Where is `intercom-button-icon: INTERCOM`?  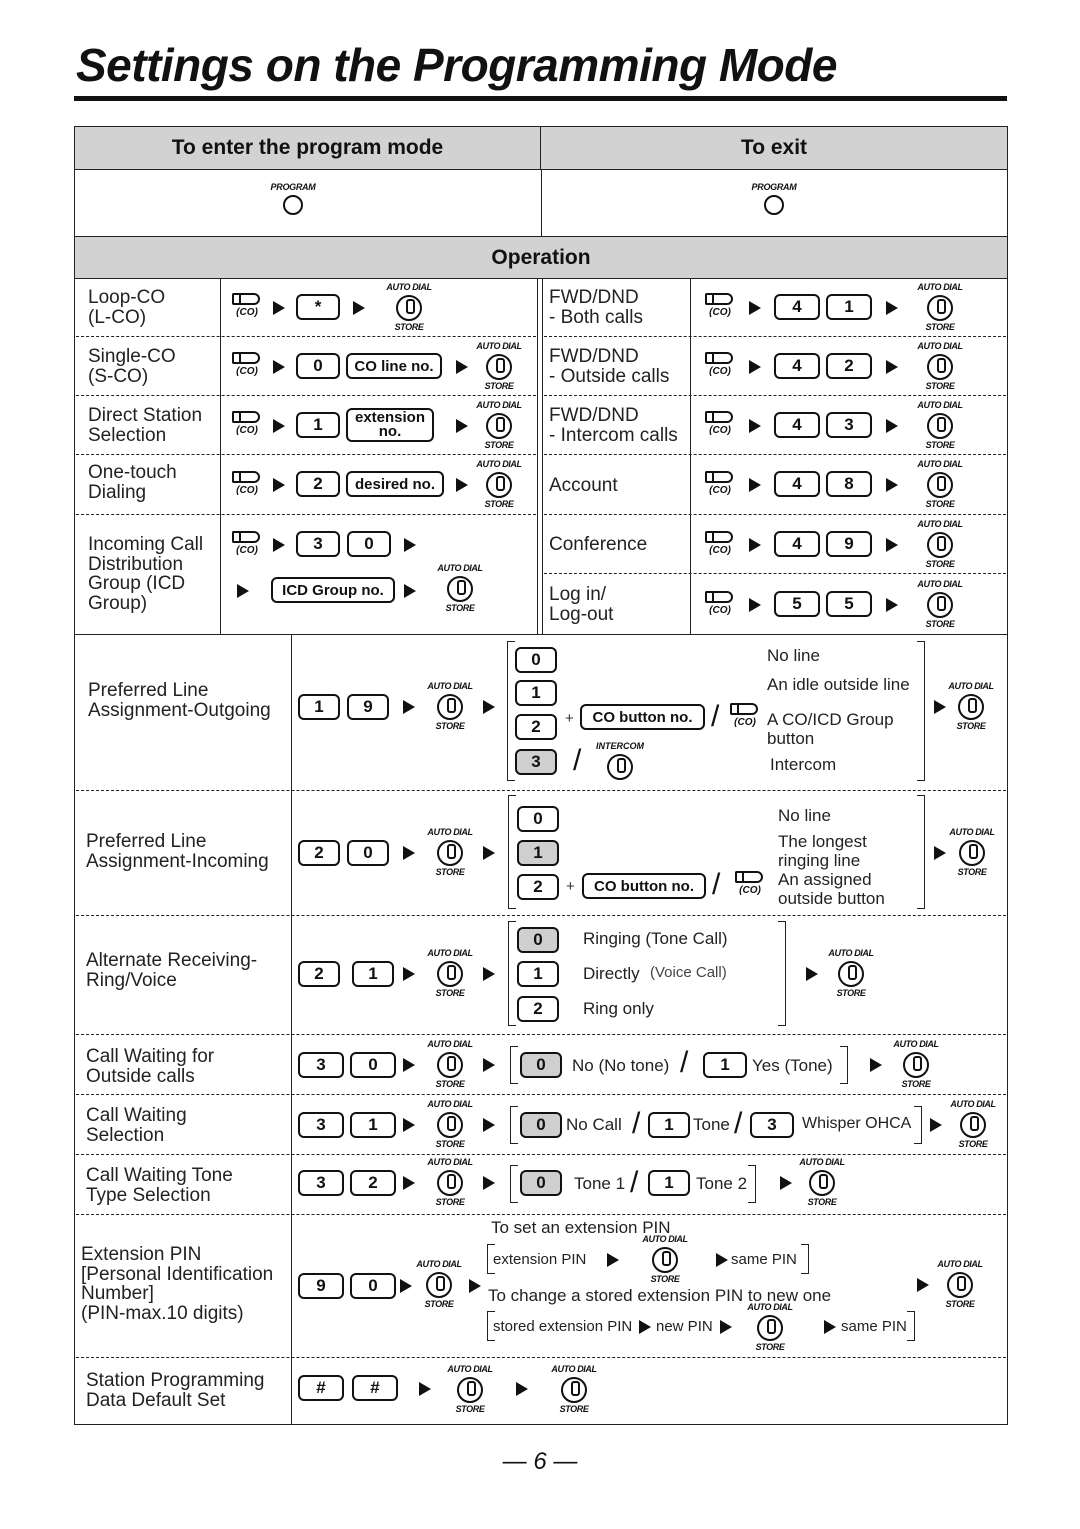
intercom-button-icon: INTERCOM is located at coordinates (620, 763).